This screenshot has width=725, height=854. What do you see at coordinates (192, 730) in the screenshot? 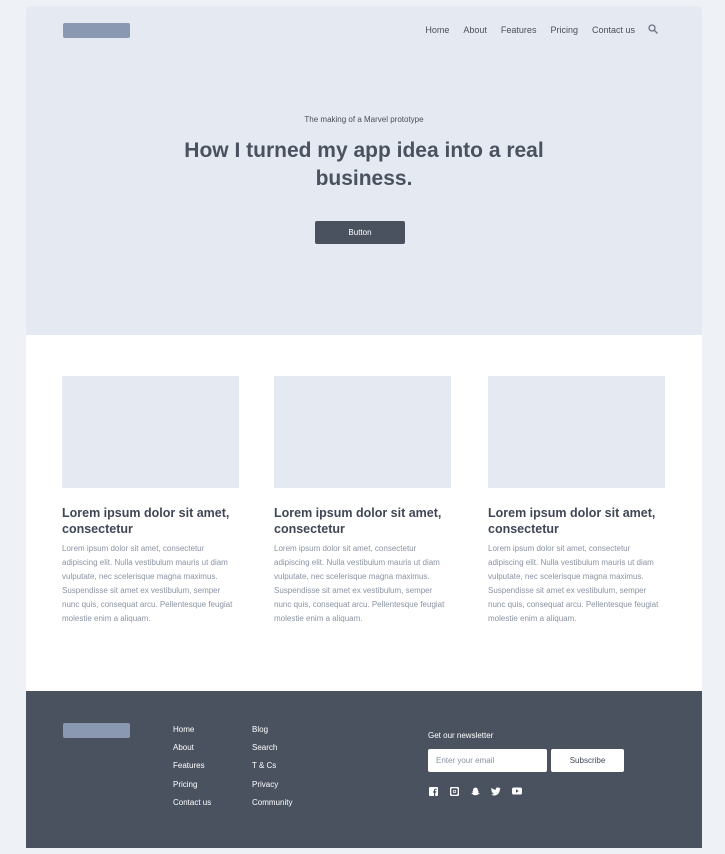
I see `footer-link-home: Home` at bounding box center [192, 730].